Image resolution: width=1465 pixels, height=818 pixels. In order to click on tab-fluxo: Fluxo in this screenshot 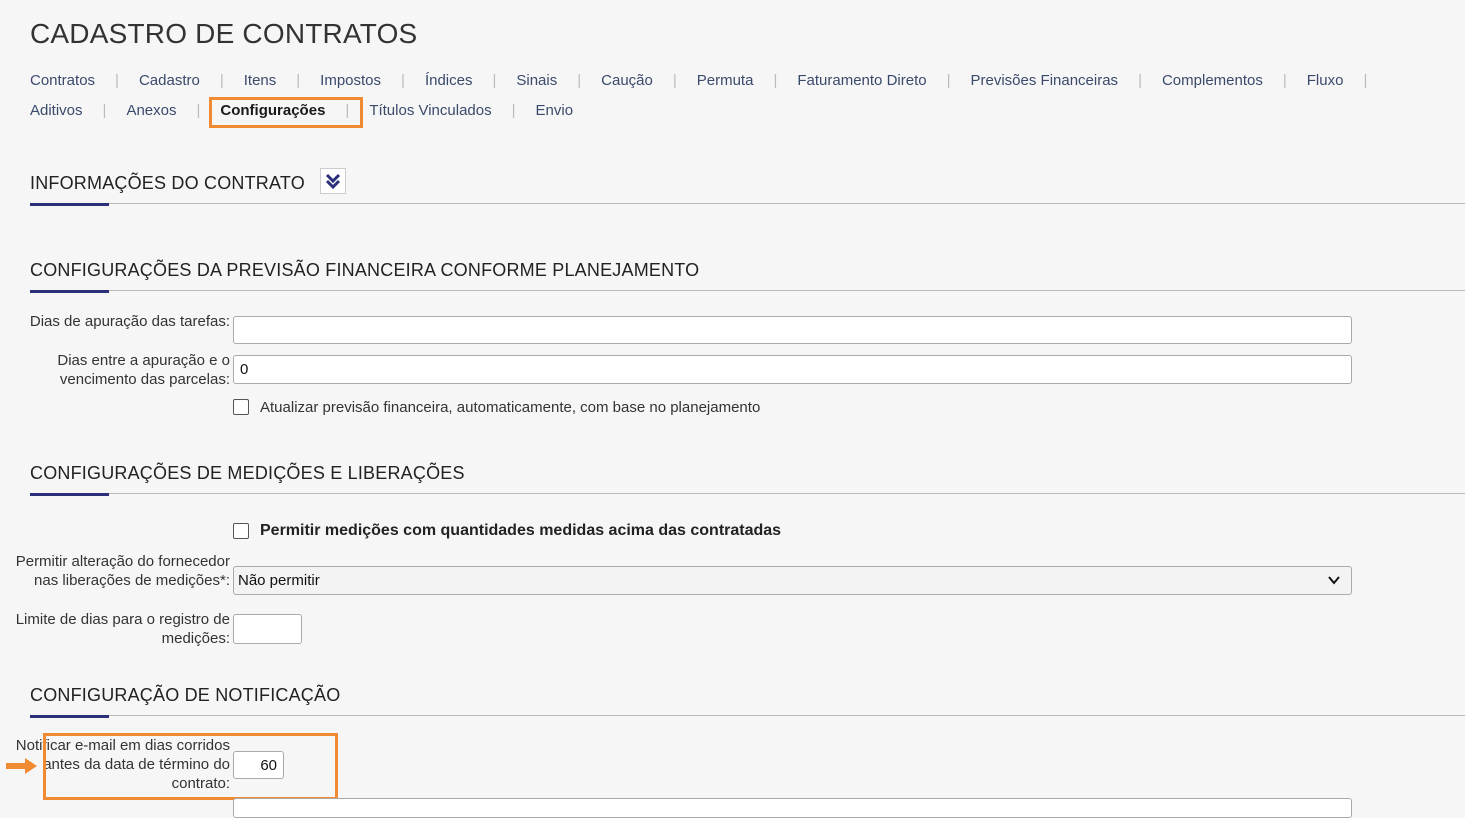, I will do `click(1325, 80)`.